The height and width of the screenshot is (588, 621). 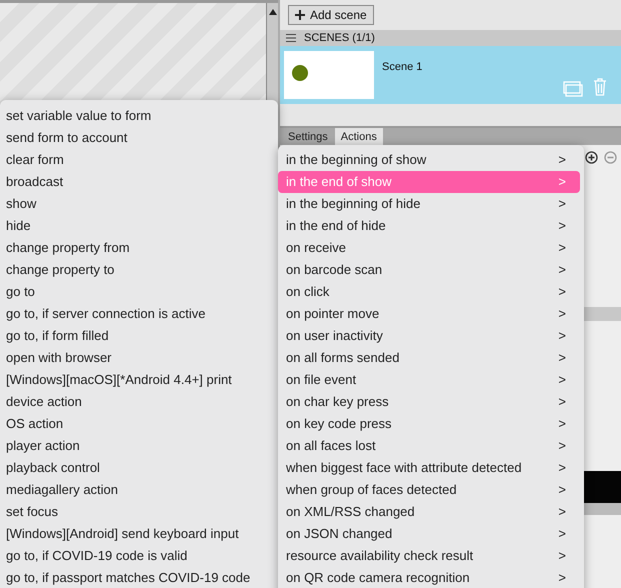 What do you see at coordinates (139, 270) in the screenshot?
I see `menu-item: change property to` at bounding box center [139, 270].